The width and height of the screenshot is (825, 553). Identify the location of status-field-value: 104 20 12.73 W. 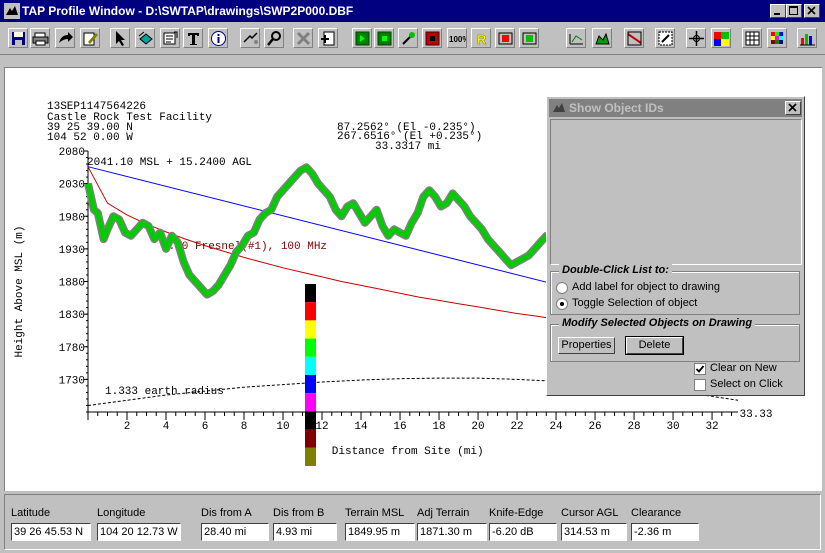
(139, 532).